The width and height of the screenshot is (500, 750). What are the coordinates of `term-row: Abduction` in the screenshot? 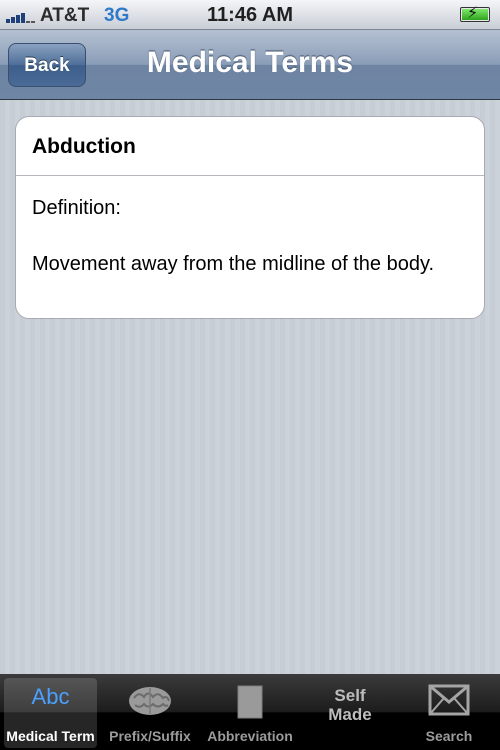 It's located at (250, 146).